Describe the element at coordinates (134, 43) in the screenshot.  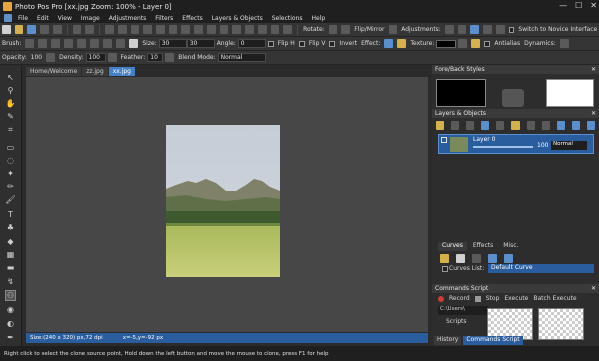
I see `brush-star-icon` at that location.